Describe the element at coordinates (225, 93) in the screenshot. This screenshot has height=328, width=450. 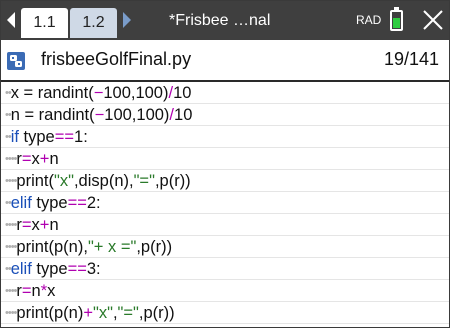
I see `code-line: ••x = randint(−100,100)/10` at that location.